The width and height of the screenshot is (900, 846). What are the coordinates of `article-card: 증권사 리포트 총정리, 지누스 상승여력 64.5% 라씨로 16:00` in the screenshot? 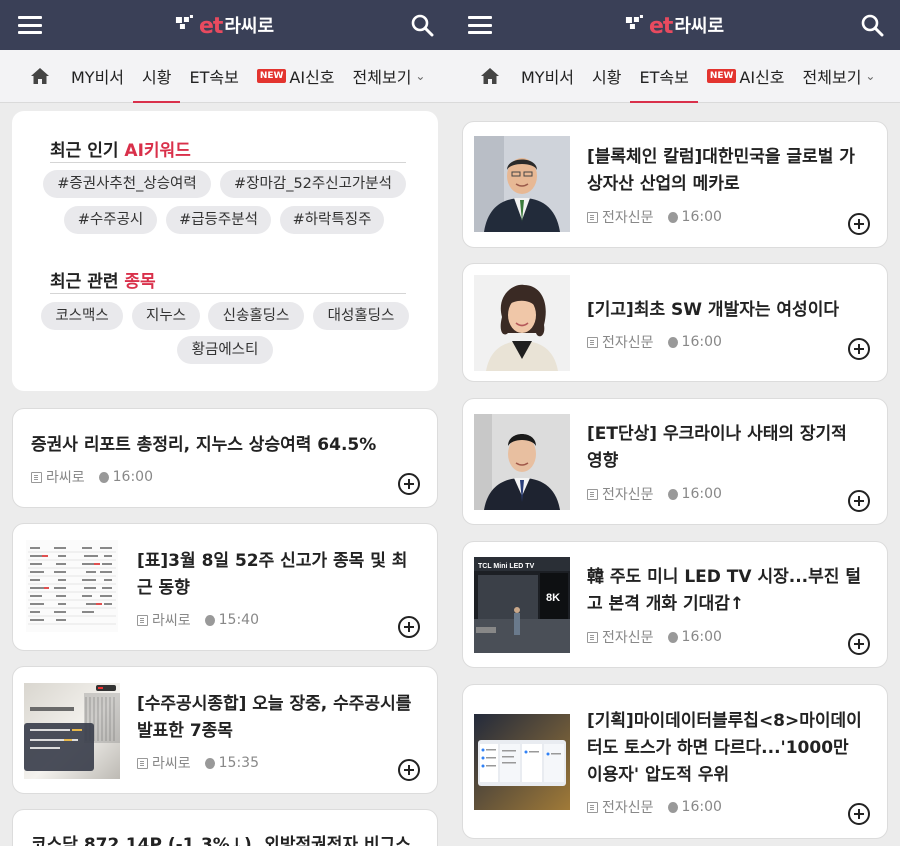 It's located at (225, 458).